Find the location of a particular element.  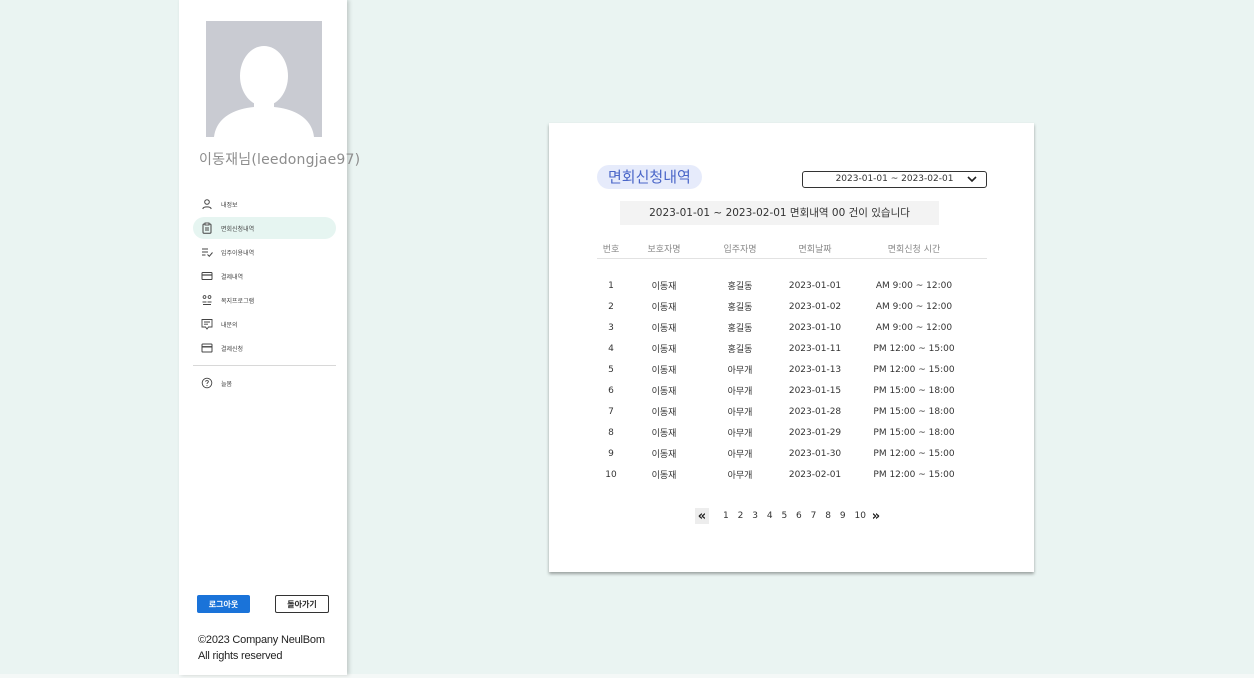

sidebar-item-my-info: 내정보 is located at coordinates (264, 204).